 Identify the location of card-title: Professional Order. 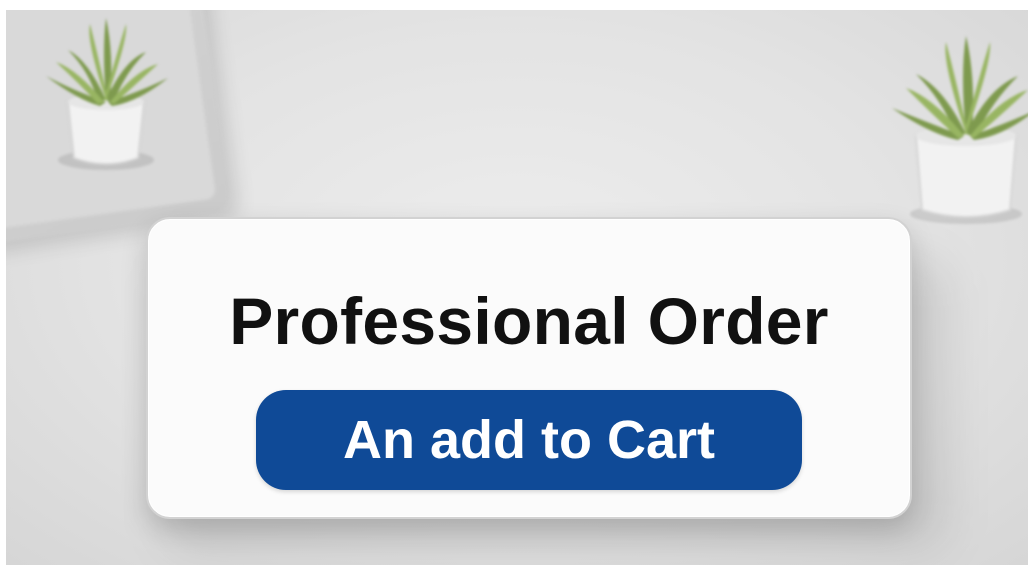
(529, 321).